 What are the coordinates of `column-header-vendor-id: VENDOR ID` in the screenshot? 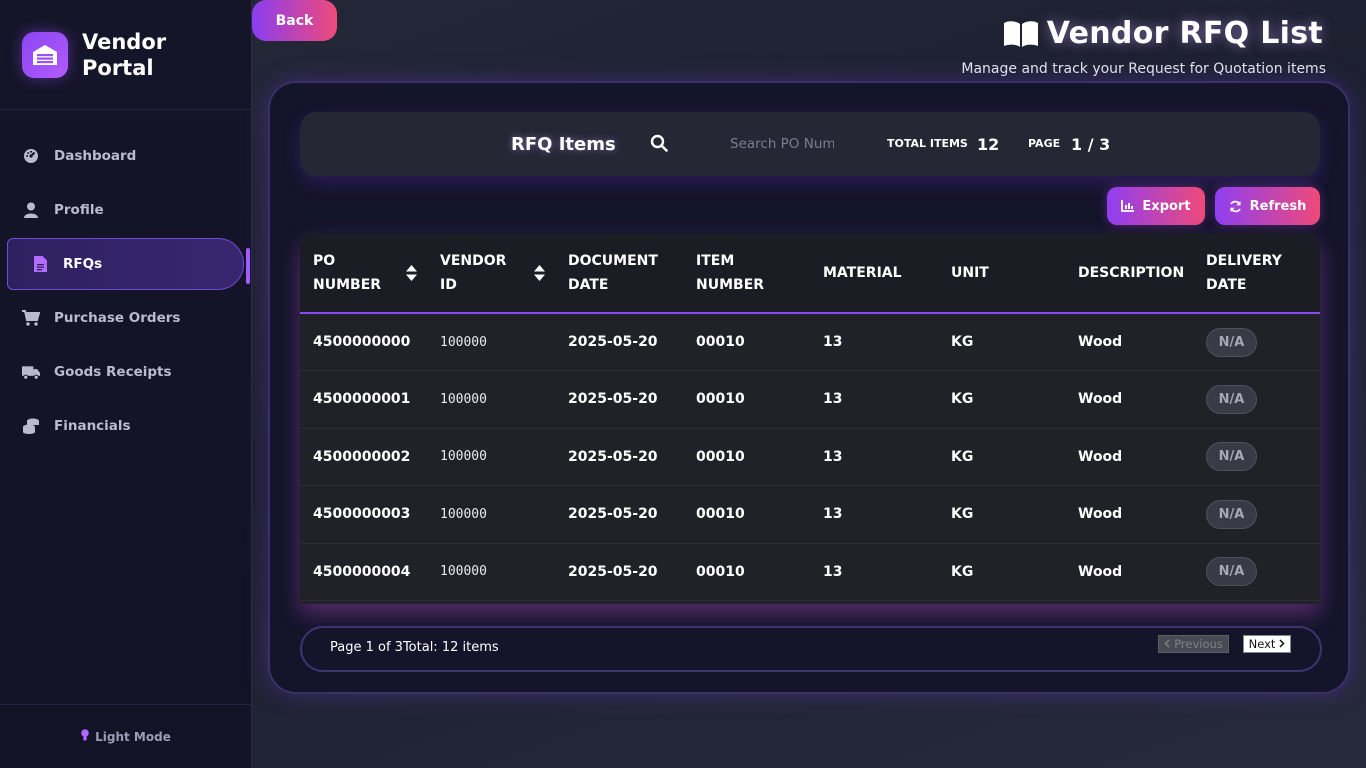 It's located at (491, 273).